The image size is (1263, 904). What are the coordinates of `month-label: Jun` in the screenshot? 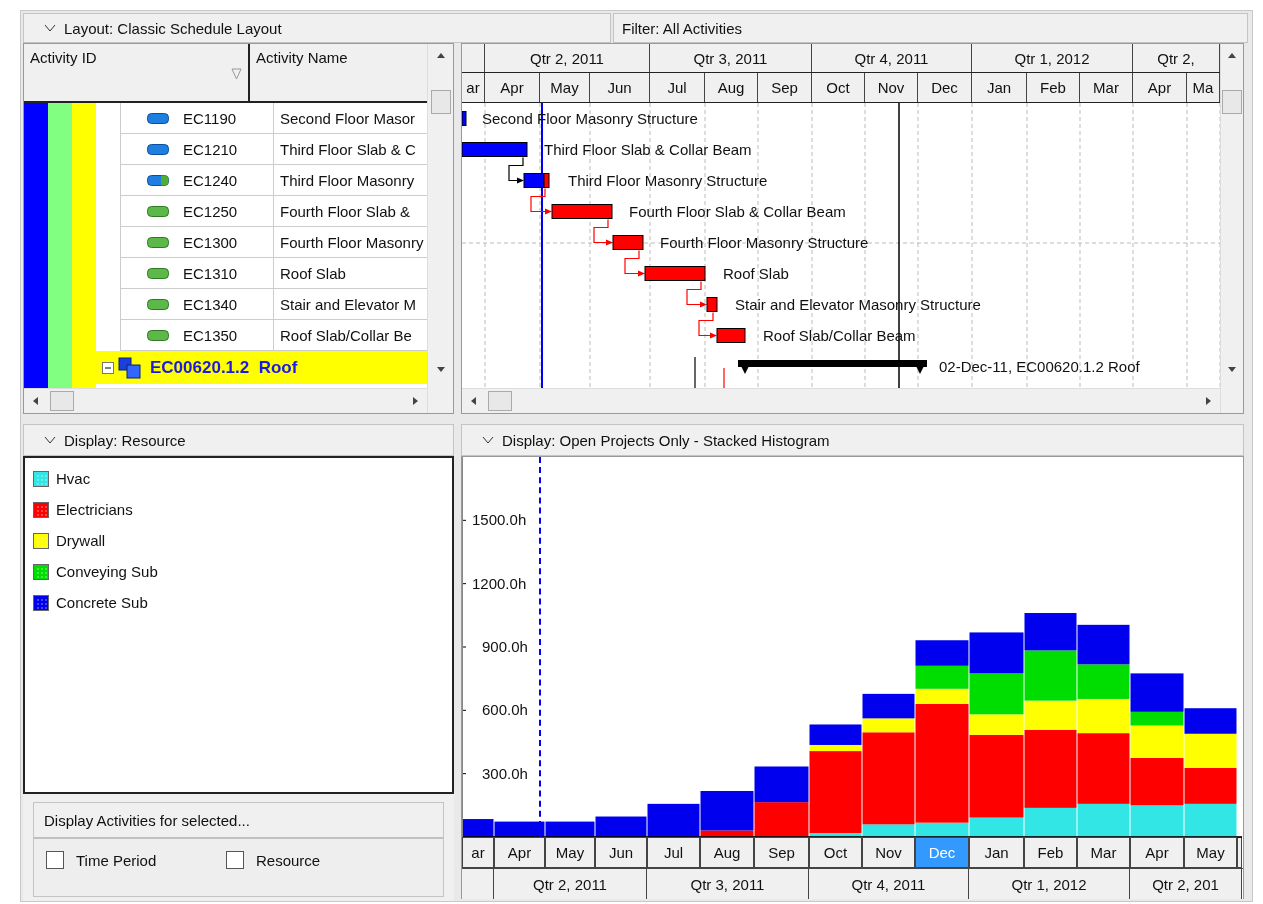 It's located at (621, 852).